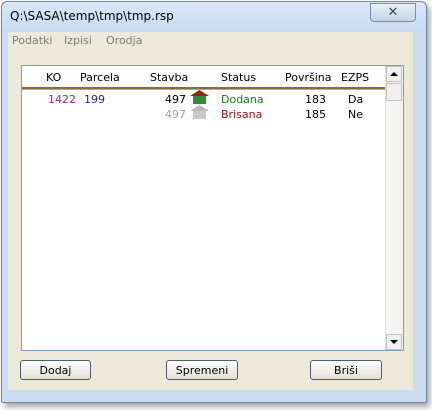  Describe the element at coordinates (315, 99) in the screenshot. I see `cell-povrsina: 183` at that location.